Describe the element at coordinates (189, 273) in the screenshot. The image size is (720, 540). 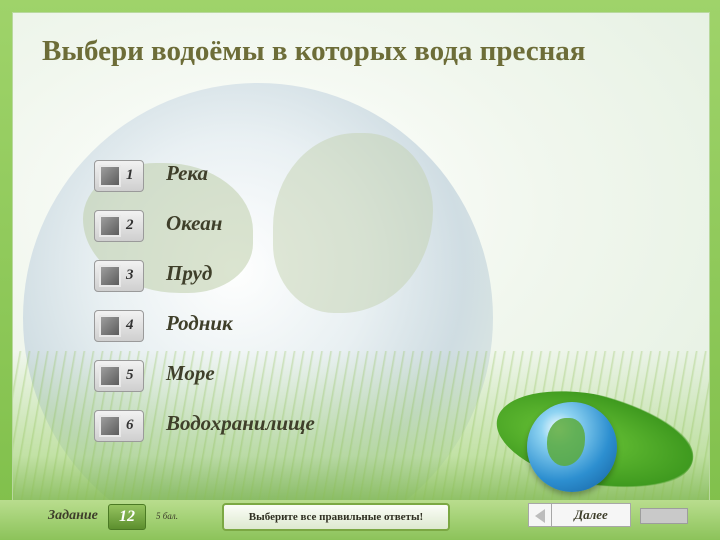
I see `option-label: Пруд` at that location.